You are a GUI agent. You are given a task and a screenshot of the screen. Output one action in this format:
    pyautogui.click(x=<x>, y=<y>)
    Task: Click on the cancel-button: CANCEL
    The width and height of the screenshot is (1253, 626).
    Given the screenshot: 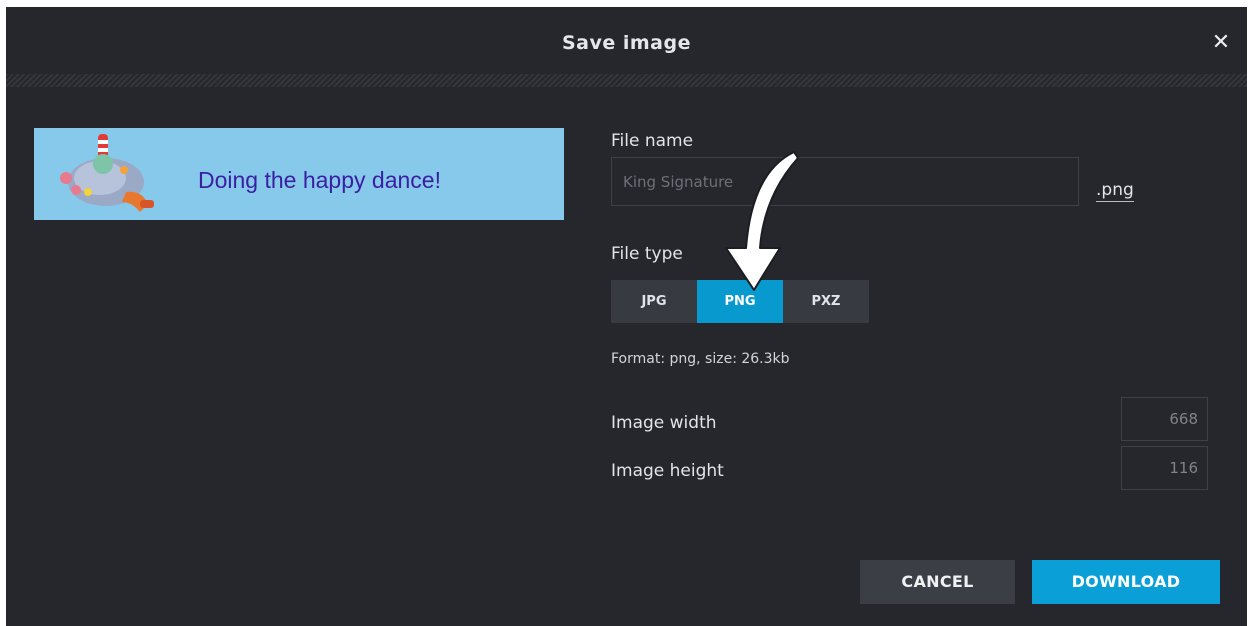 What is the action you would take?
    pyautogui.click(x=937, y=582)
    